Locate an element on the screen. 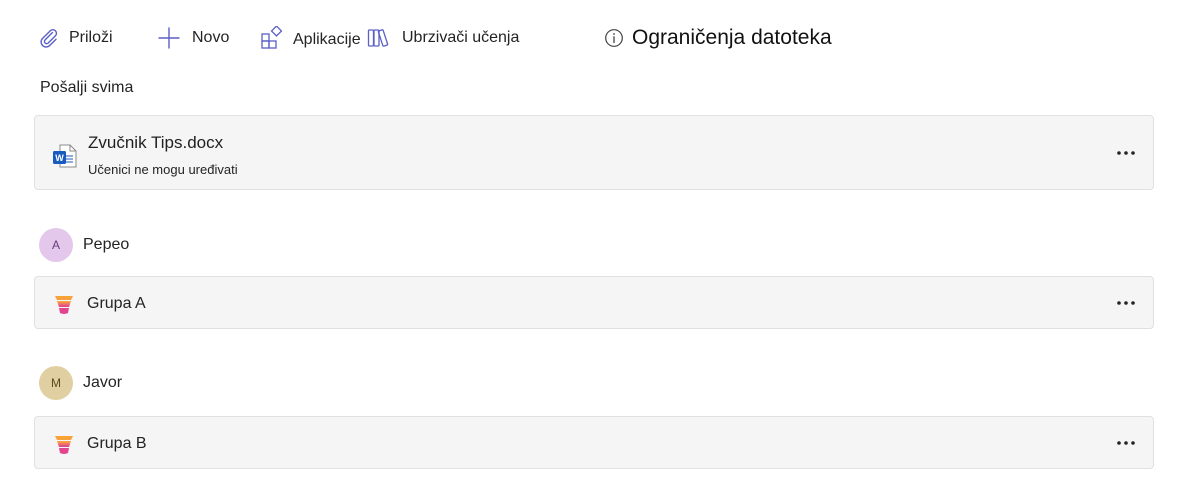  new-button: Novo is located at coordinates (193, 38).